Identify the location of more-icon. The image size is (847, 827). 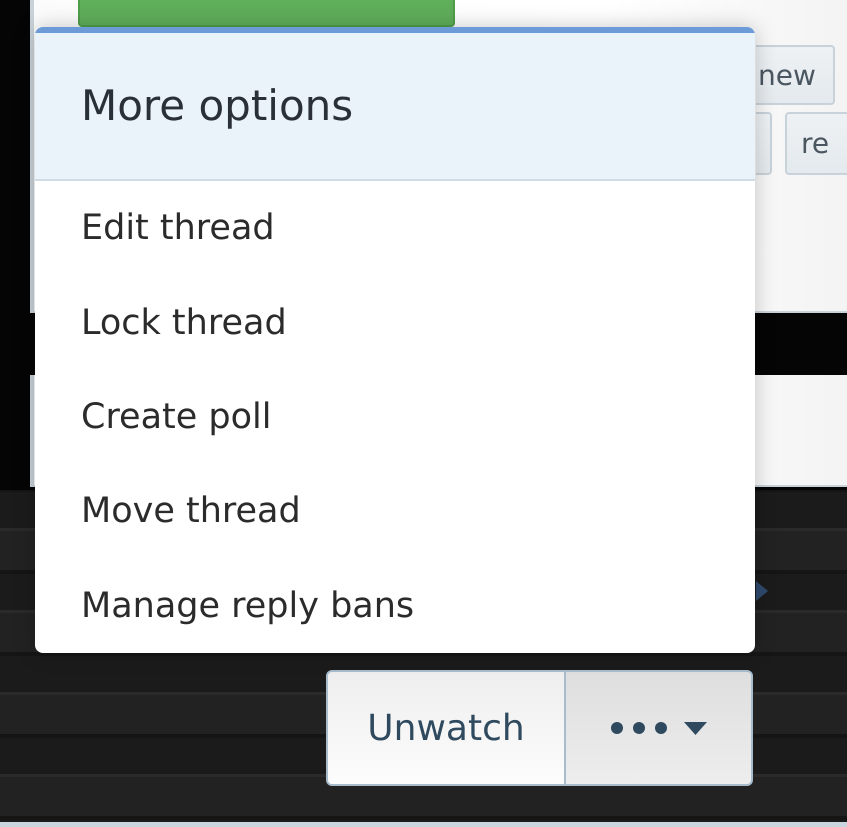
(638, 728).